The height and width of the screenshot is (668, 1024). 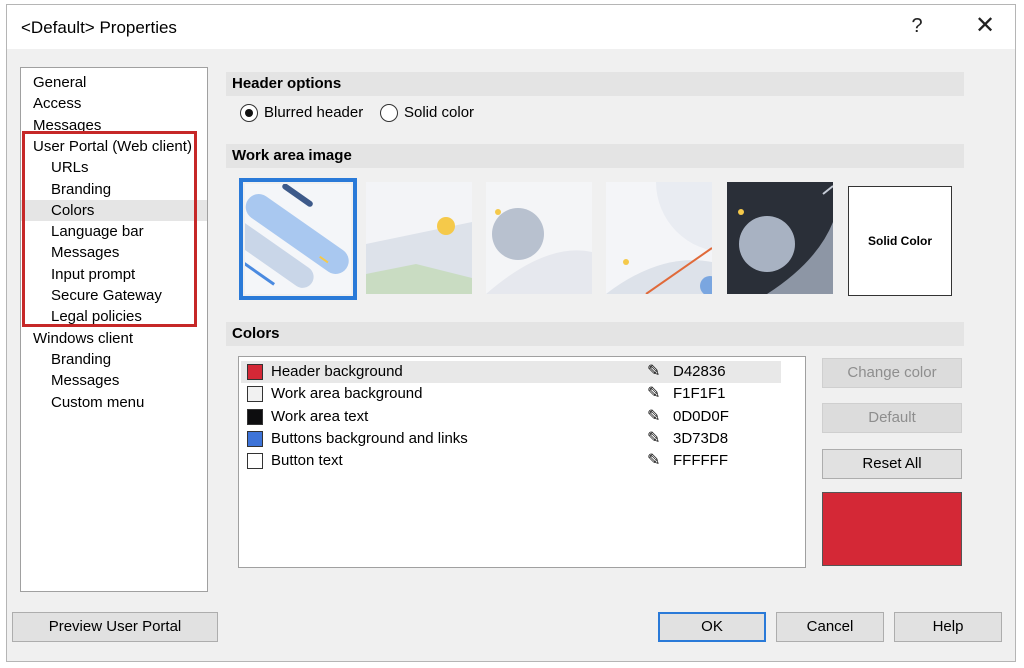 What do you see at coordinates (700, 461) in the screenshot?
I see `color-hex-value: FFFFFF` at bounding box center [700, 461].